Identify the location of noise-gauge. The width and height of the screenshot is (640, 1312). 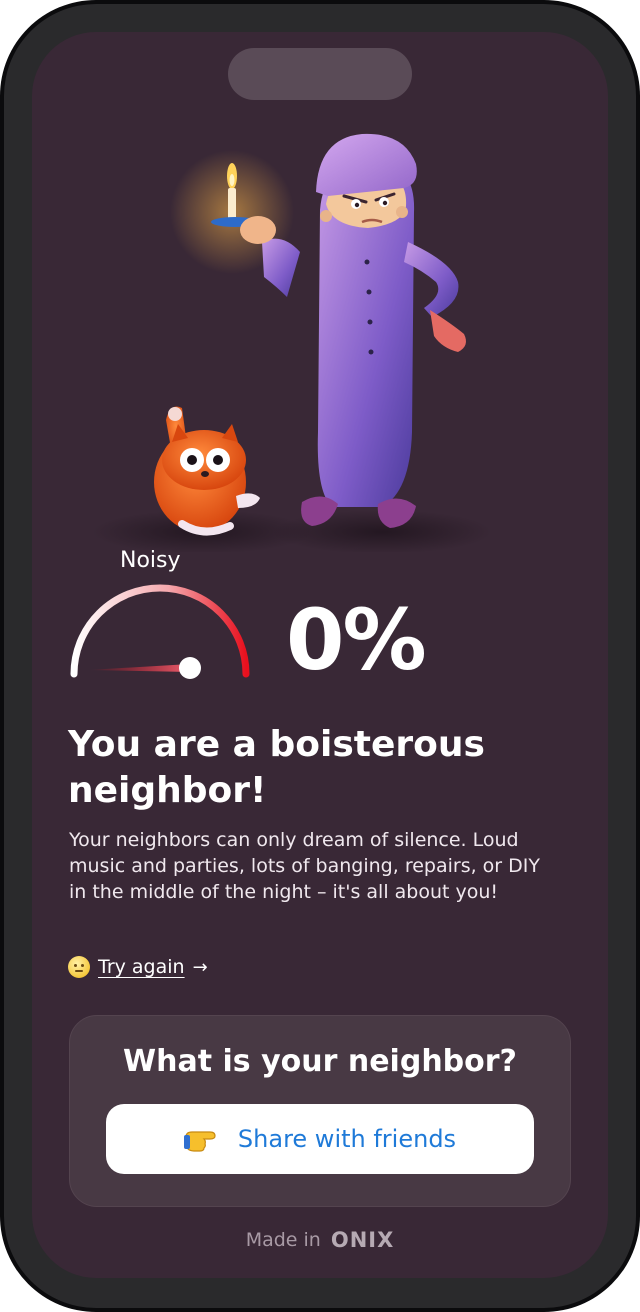
(160, 631).